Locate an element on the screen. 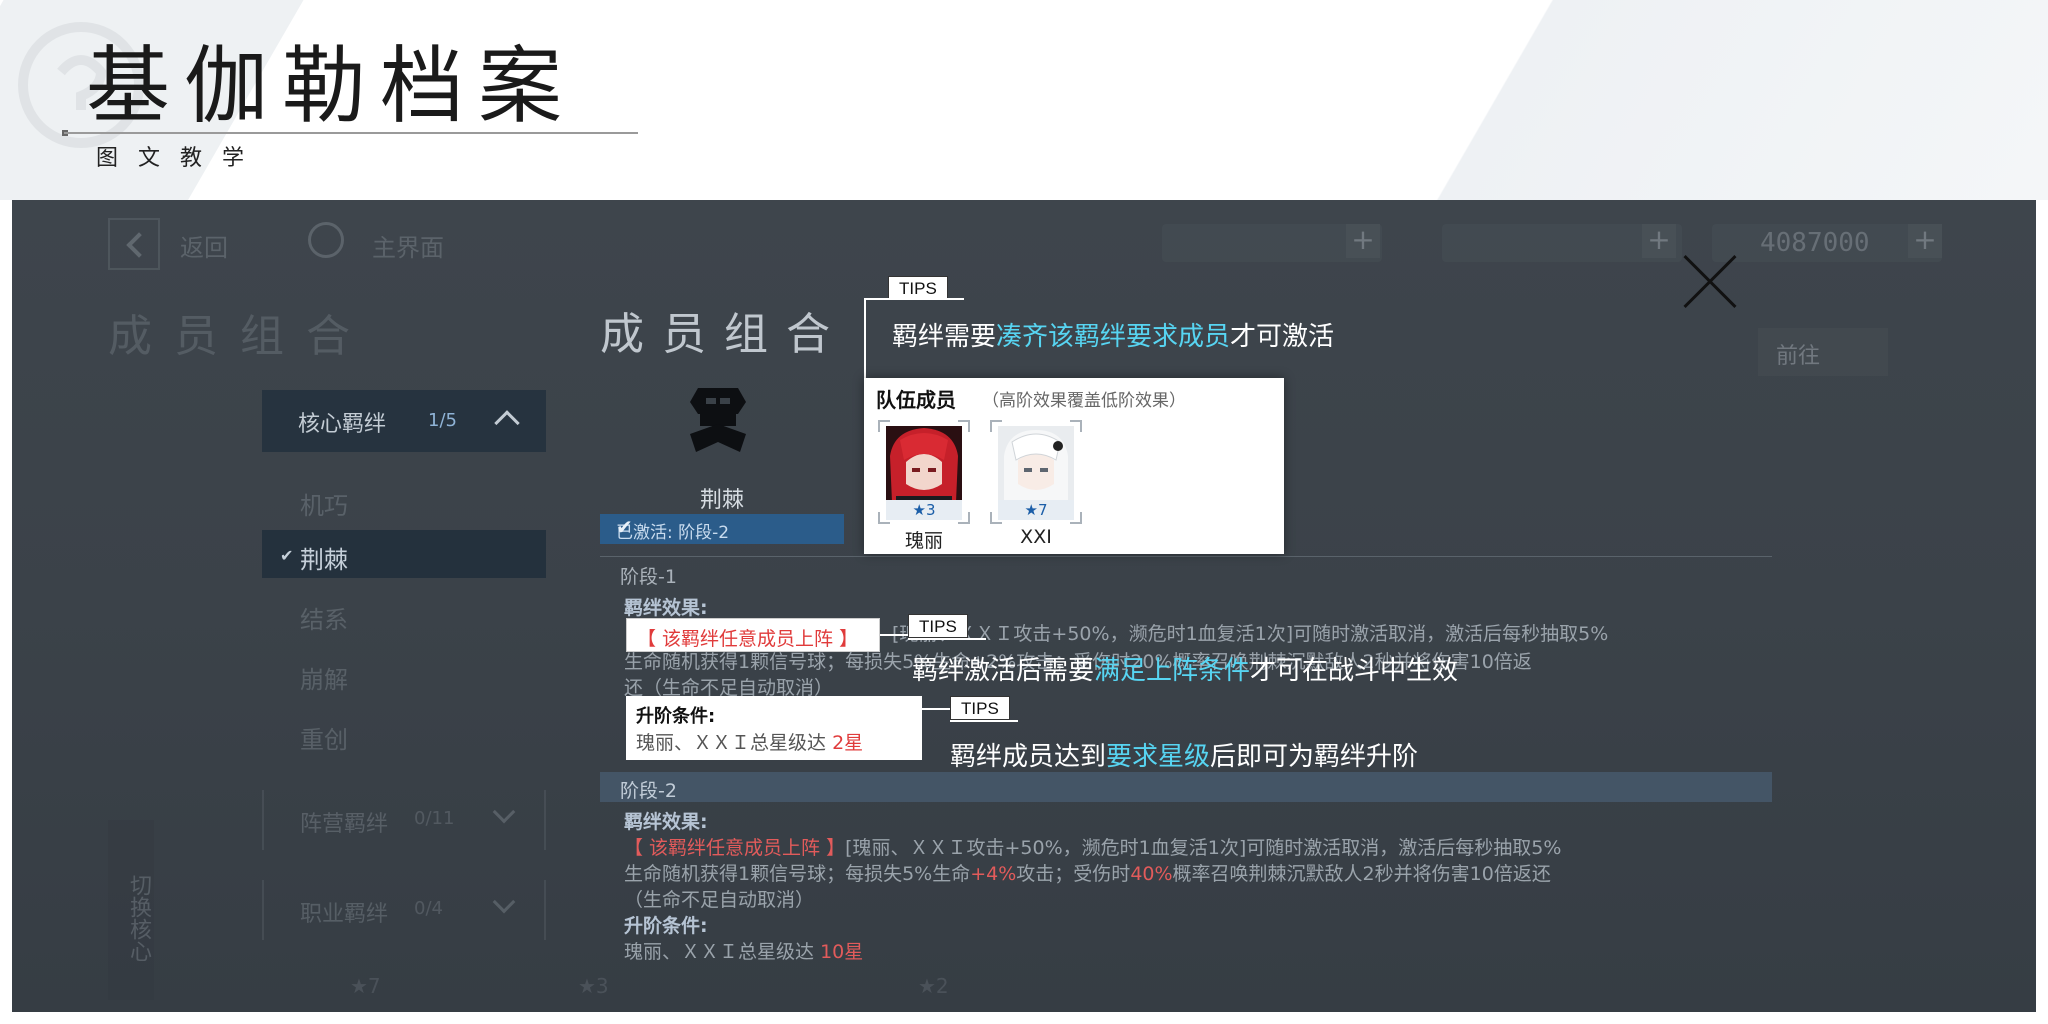  menu-item-label: 荆棘 is located at coordinates (324, 560).